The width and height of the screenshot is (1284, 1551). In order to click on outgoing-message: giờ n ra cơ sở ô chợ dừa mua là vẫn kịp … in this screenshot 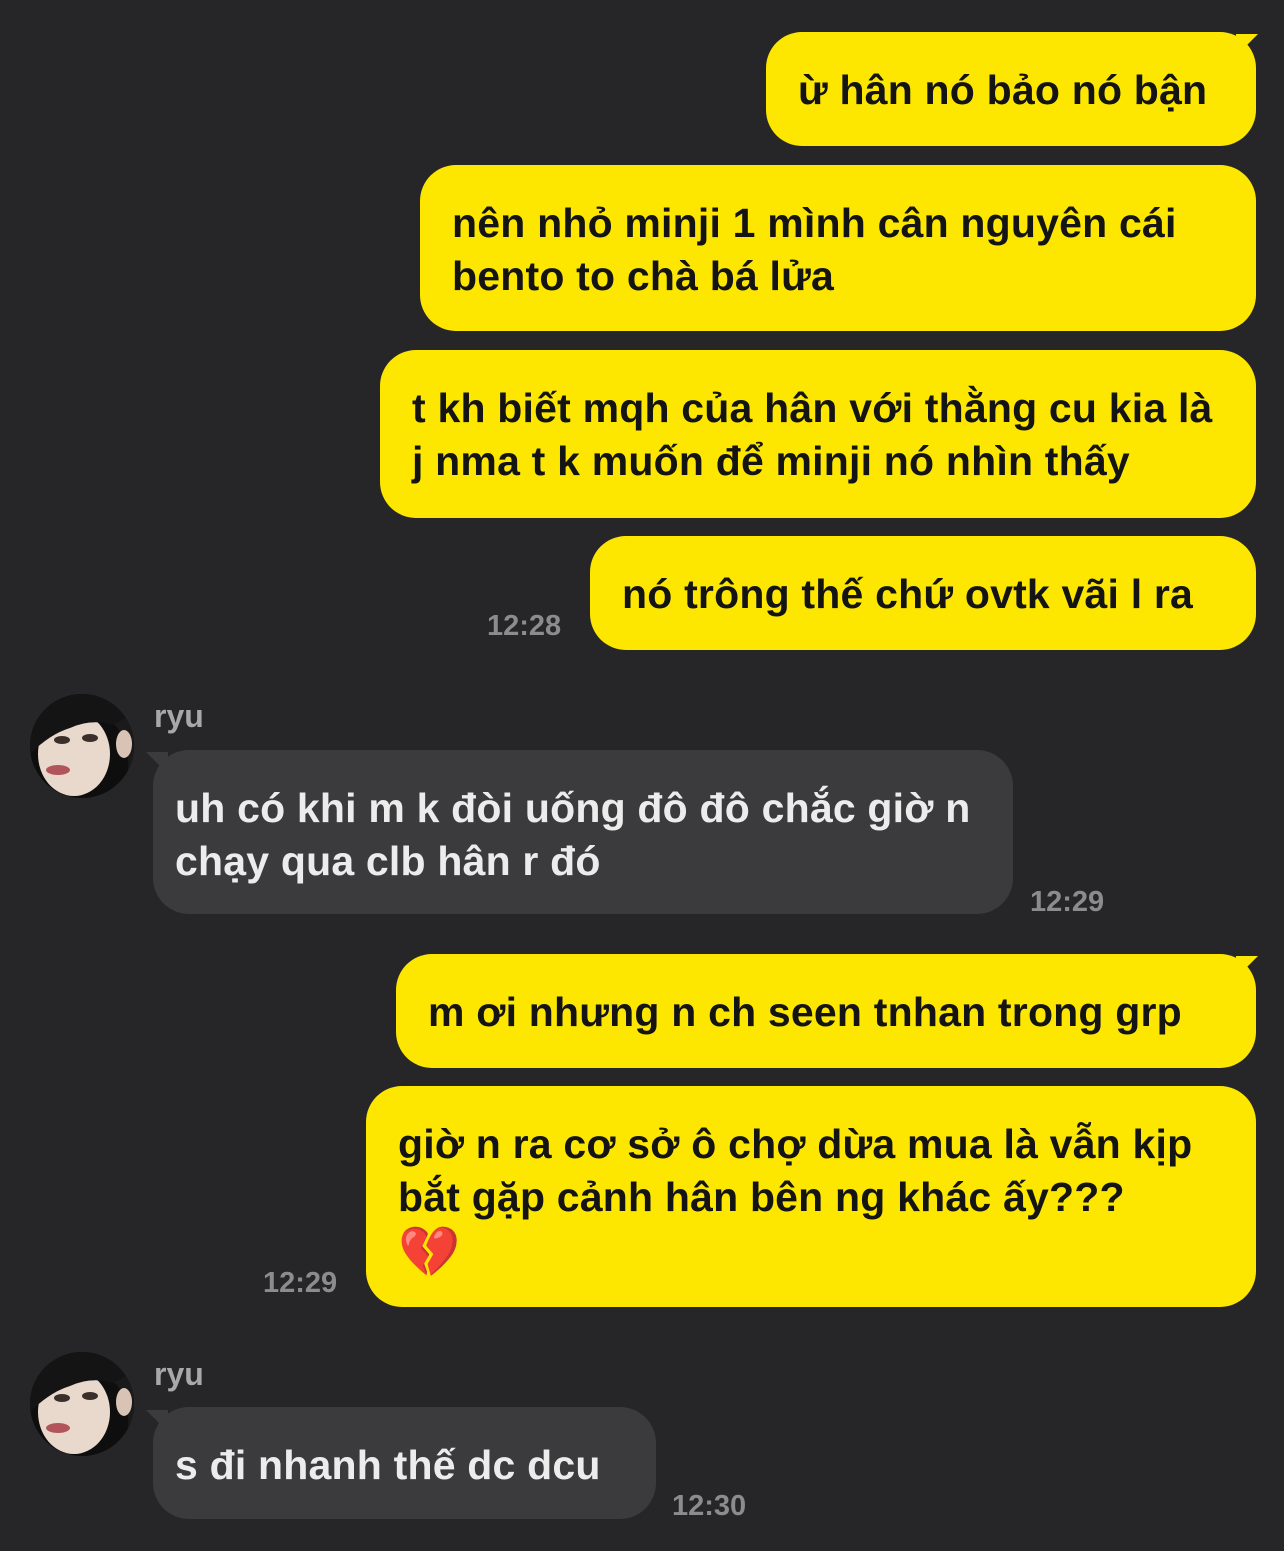, I will do `click(811, 1196)`.